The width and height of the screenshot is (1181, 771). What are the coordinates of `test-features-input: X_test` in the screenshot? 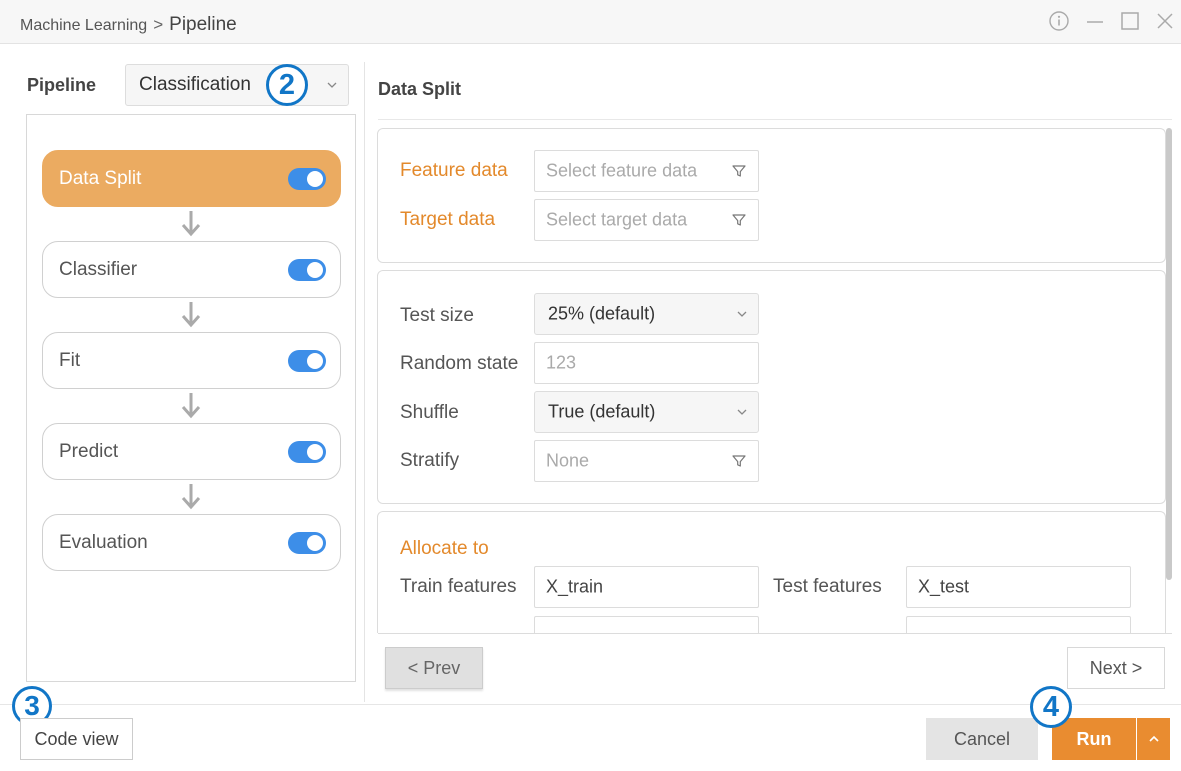 It's located at (1018, 587).